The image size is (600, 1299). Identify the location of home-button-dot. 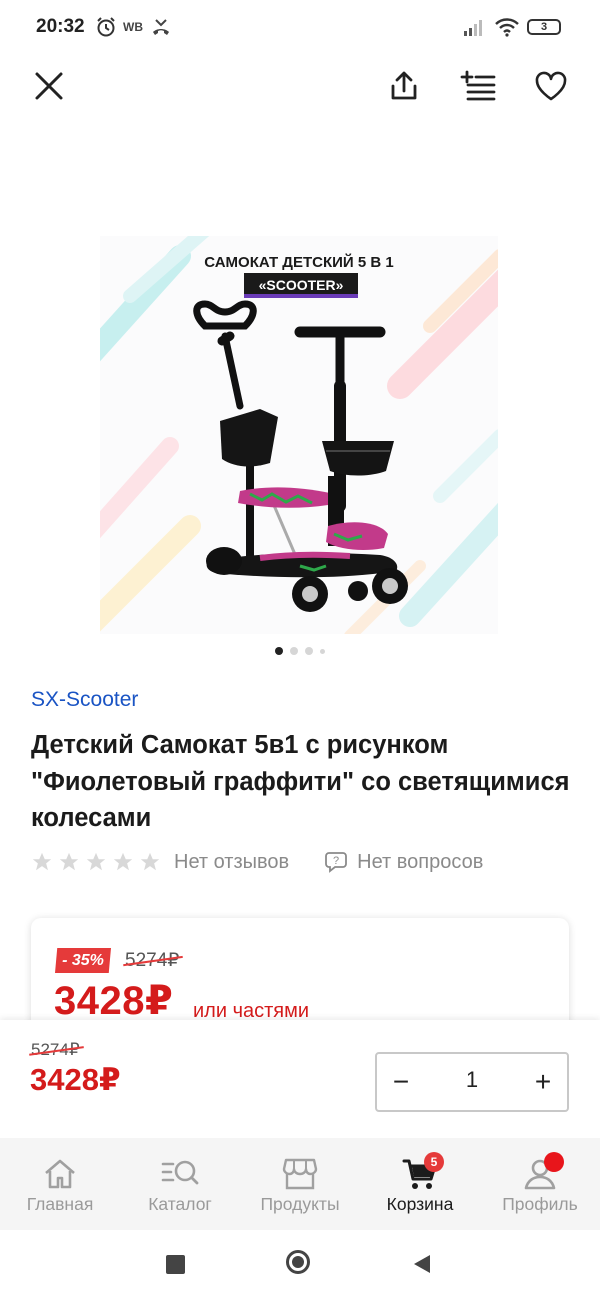
(298, 1262).